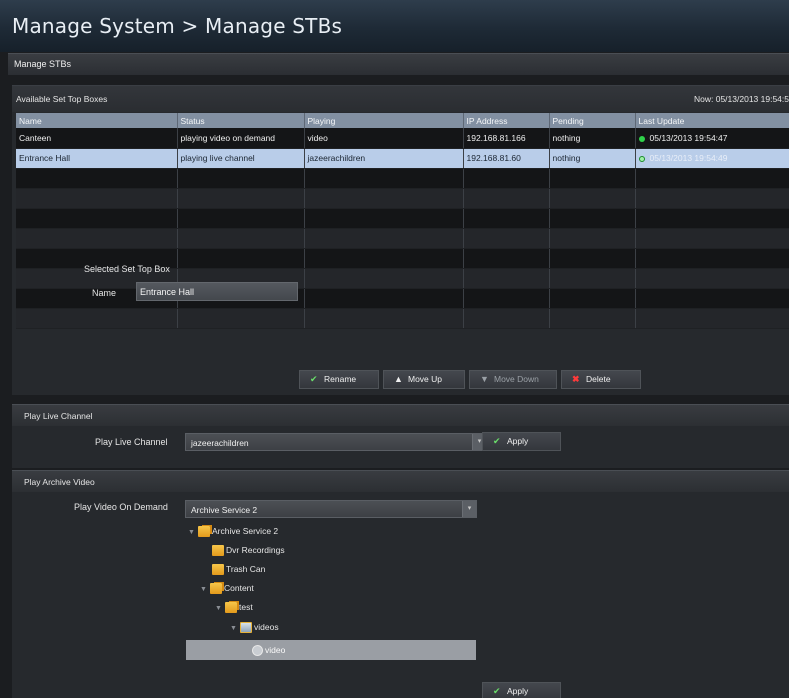 Image resolution: width=789 pixels, height=698 pixels. What do you see at coordinates (400, 415) in the screenshot?
I see `live-channel-header: Play Live Channel` at bounding box center [400, 415].